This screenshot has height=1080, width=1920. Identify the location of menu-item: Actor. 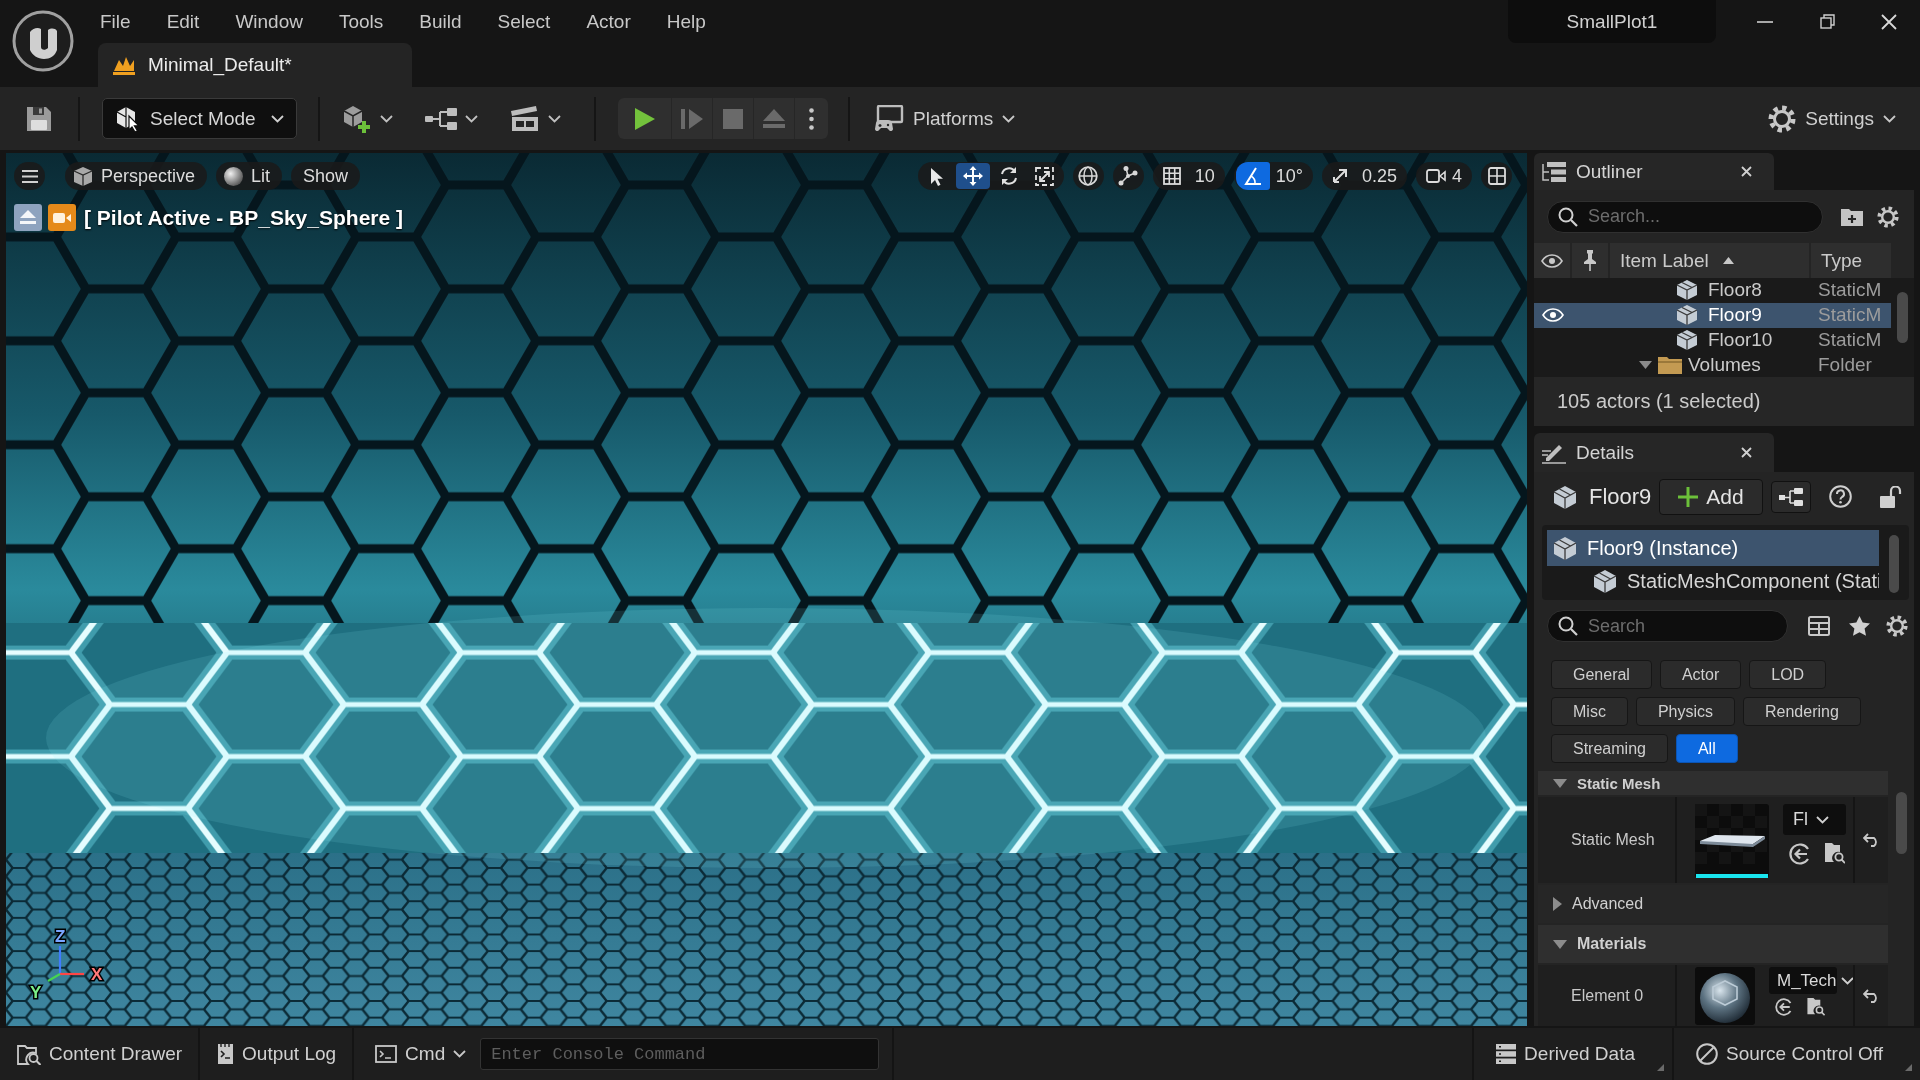
(608, 21).